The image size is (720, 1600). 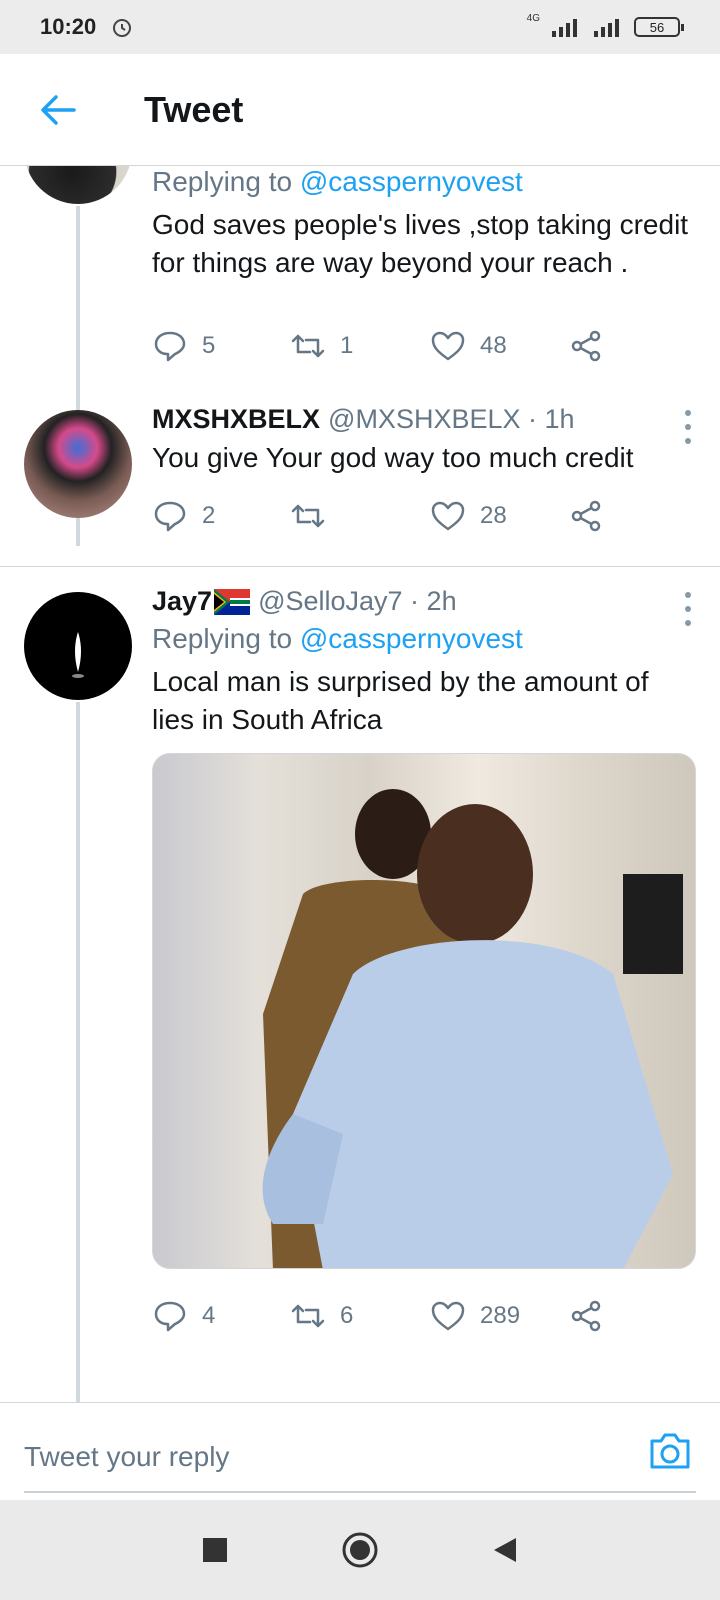 What do you see at coordinates (451, 419) in the screenshot?
I see `handle-time: @MXSHXBELX · 1h` at bounding box center [451, 419].